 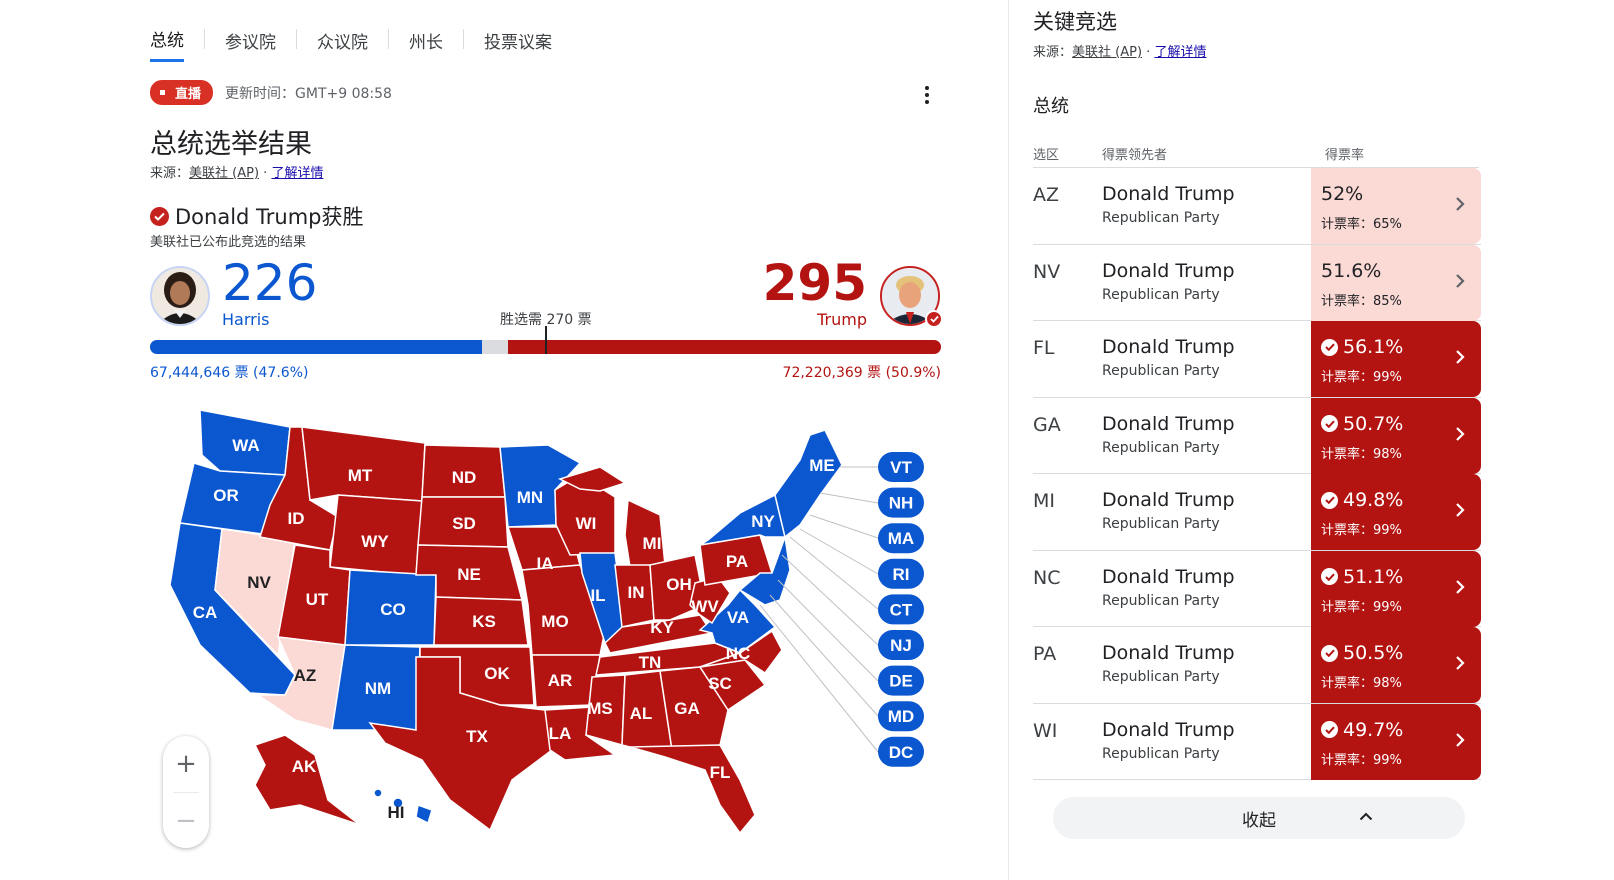 I want to click on winner-check-icon, so click(x=159, y=216).